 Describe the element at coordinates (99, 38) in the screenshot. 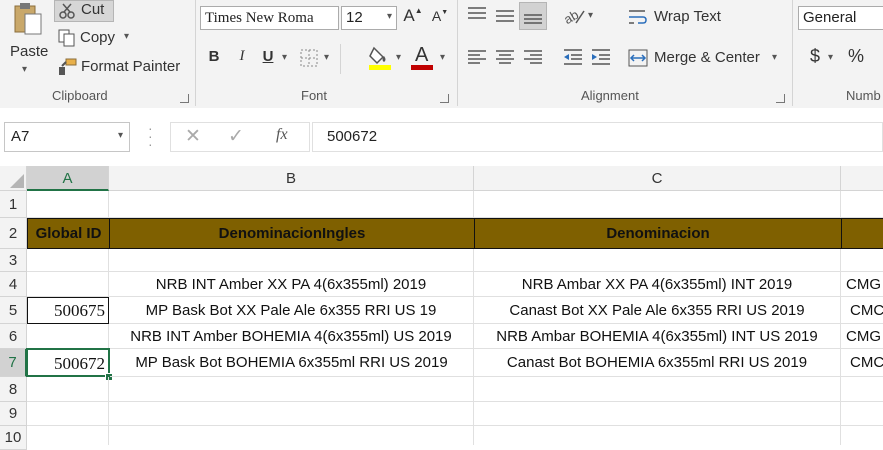

I see `copy-button: Copy ▾` at that location.